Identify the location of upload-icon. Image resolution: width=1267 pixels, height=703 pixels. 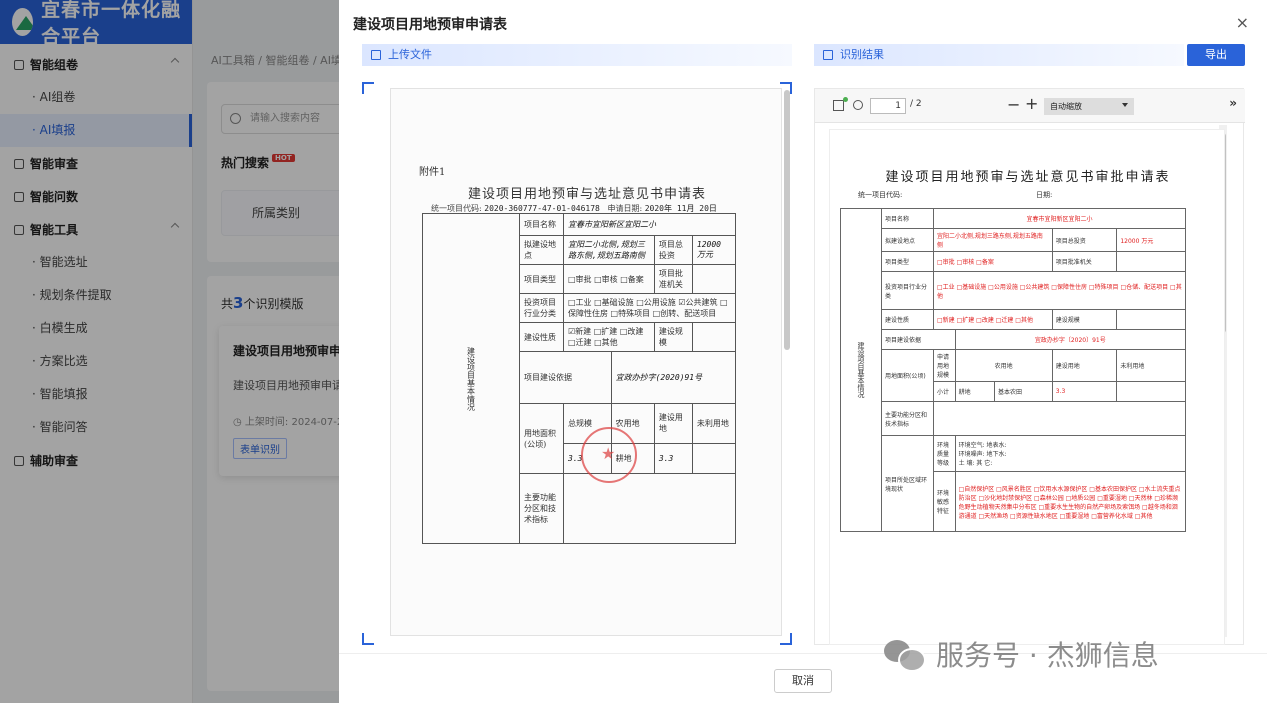
(376, 55).